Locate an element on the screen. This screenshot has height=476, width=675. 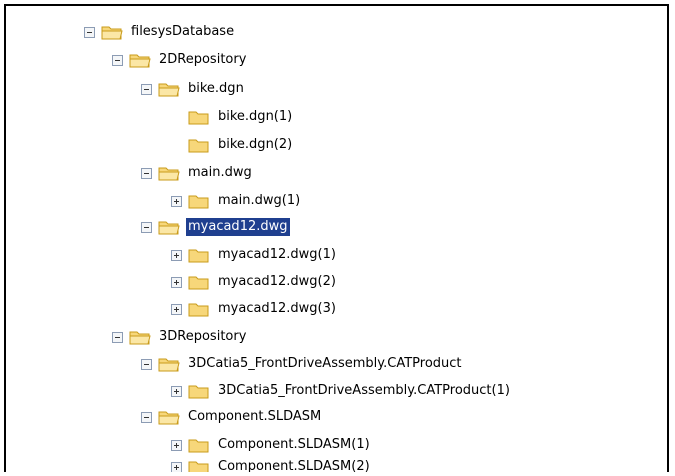
tree-node-2drepository: 2DRepository is located at coordinates (180, 60).